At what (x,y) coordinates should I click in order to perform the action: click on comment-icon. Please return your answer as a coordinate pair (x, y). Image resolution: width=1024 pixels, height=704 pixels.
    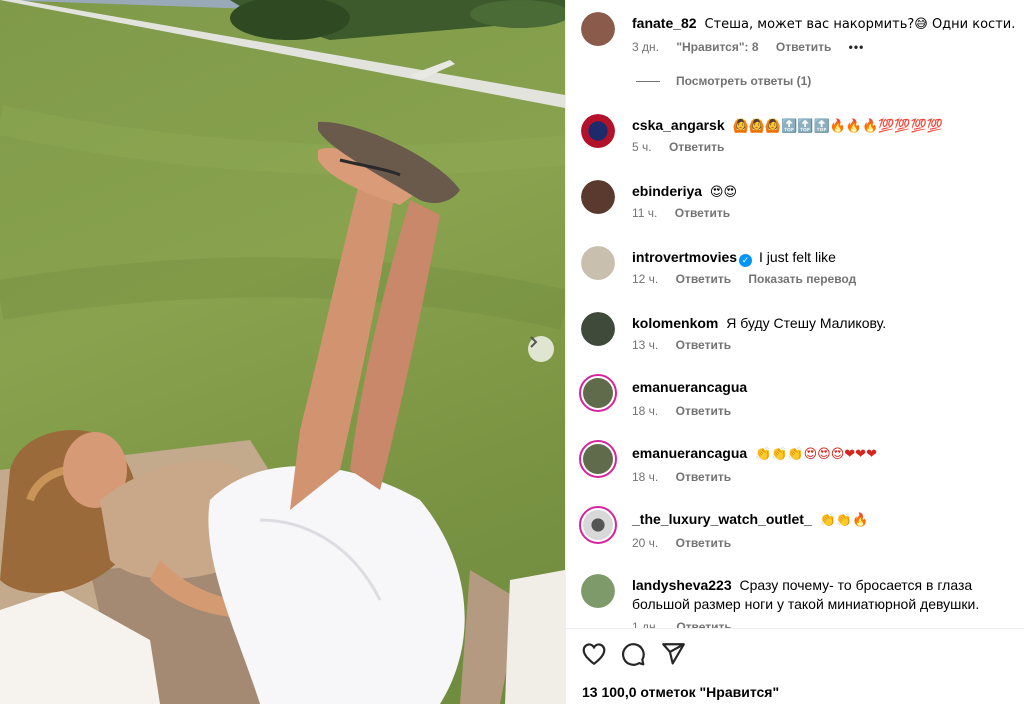
    Looking at the image, I should click on (633, 654).